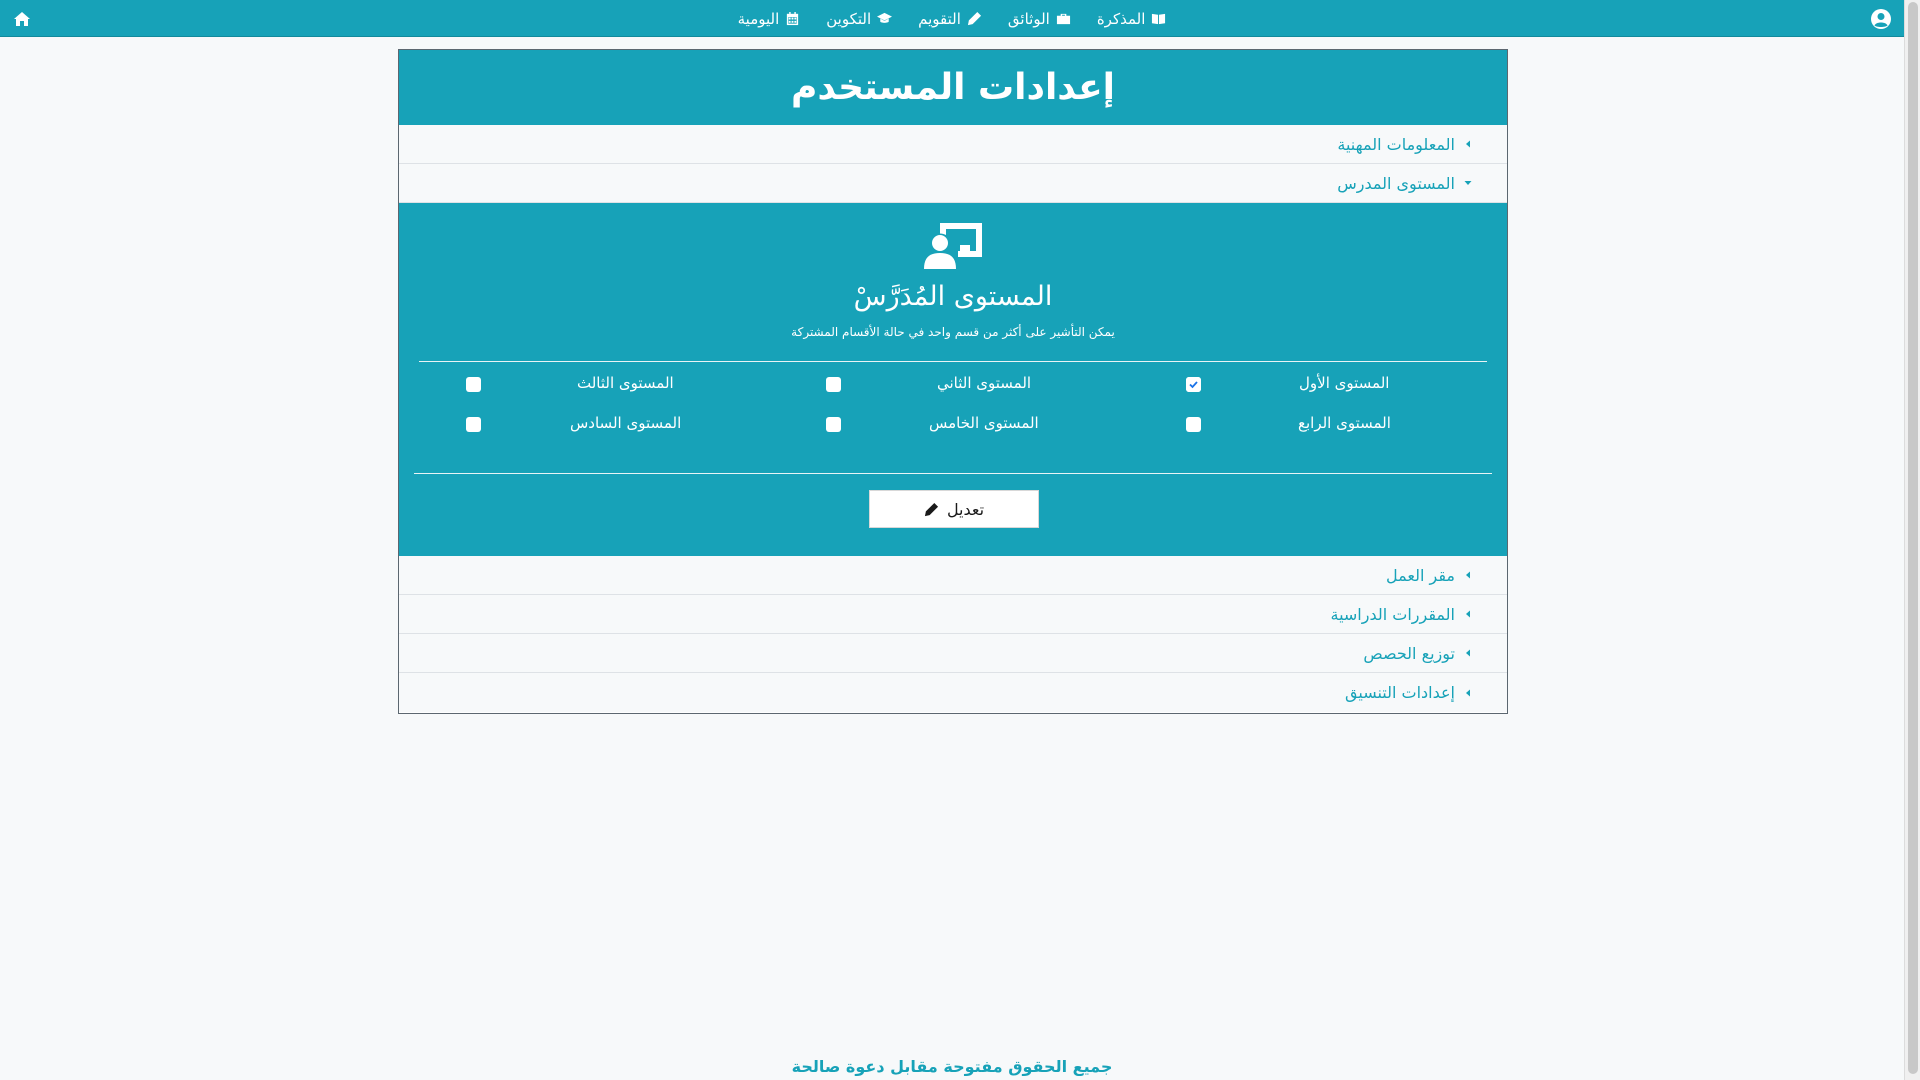 This screenshot has height=1080, width=1920. What do you see at coordinates (1409, 653) in the screenshot?
I see `accordion-label: توزيع الحصص` at bounding box center [1409, 653].